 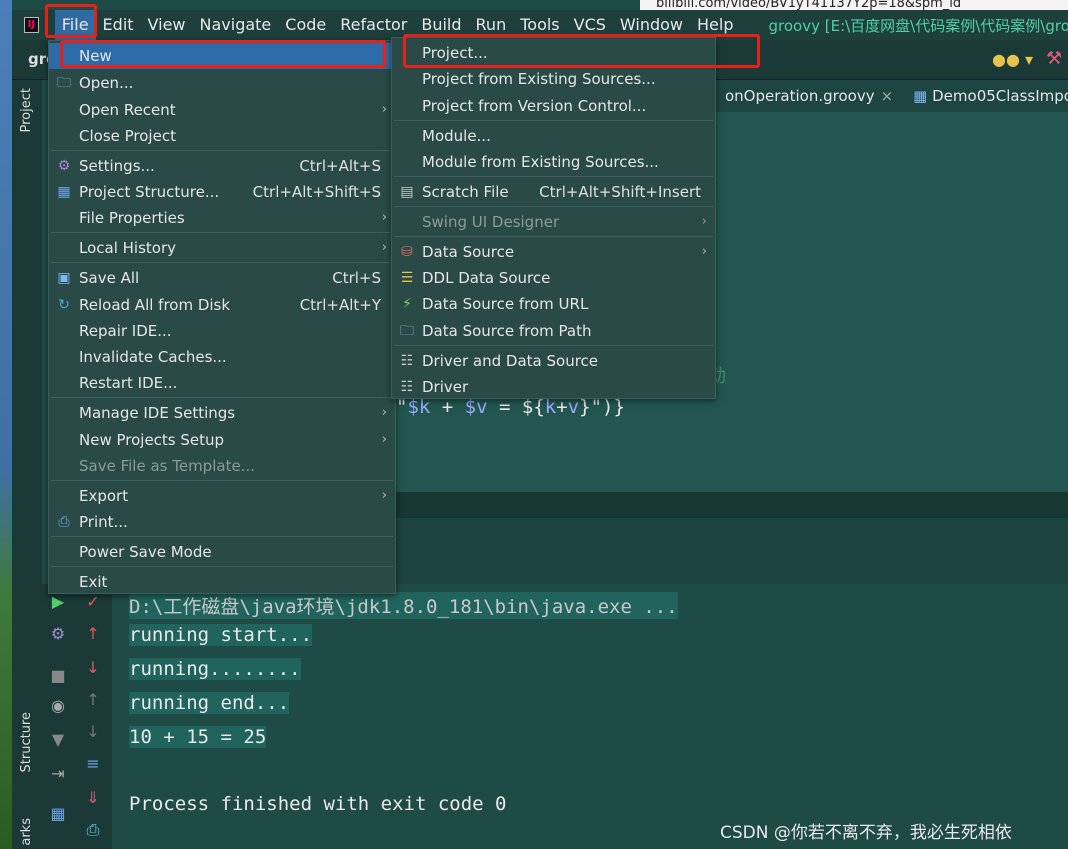 I want to click on highlight-project-item, so click(x=581, y=51).